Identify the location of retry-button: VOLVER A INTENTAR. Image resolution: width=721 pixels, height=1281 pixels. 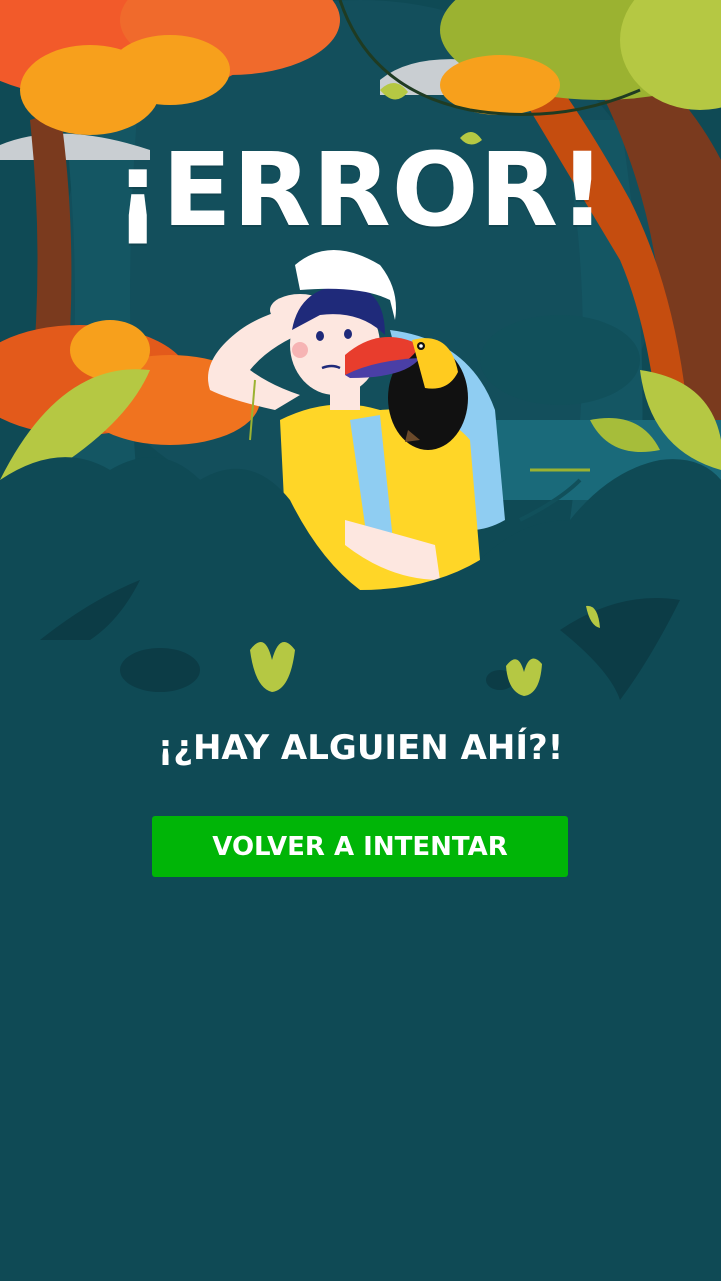
(360, 846).